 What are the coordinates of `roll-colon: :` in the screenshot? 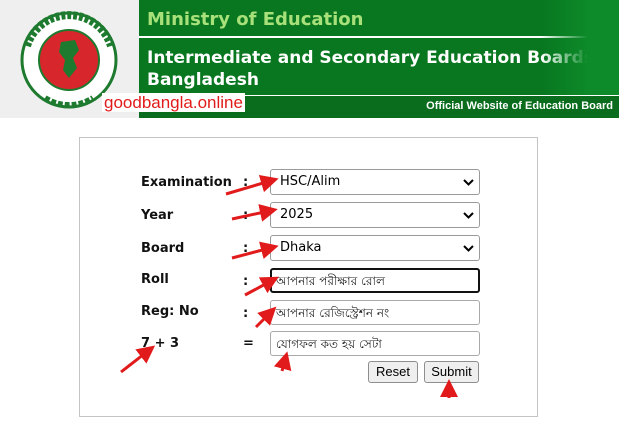 It's located at (246, 281).